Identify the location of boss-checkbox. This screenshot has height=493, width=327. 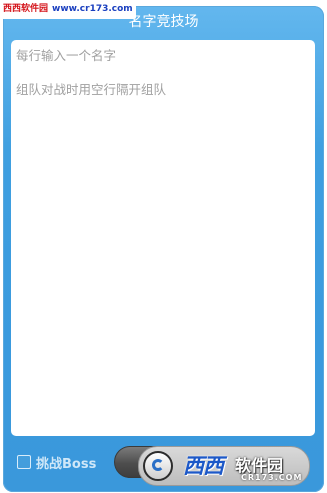
(24, 462).